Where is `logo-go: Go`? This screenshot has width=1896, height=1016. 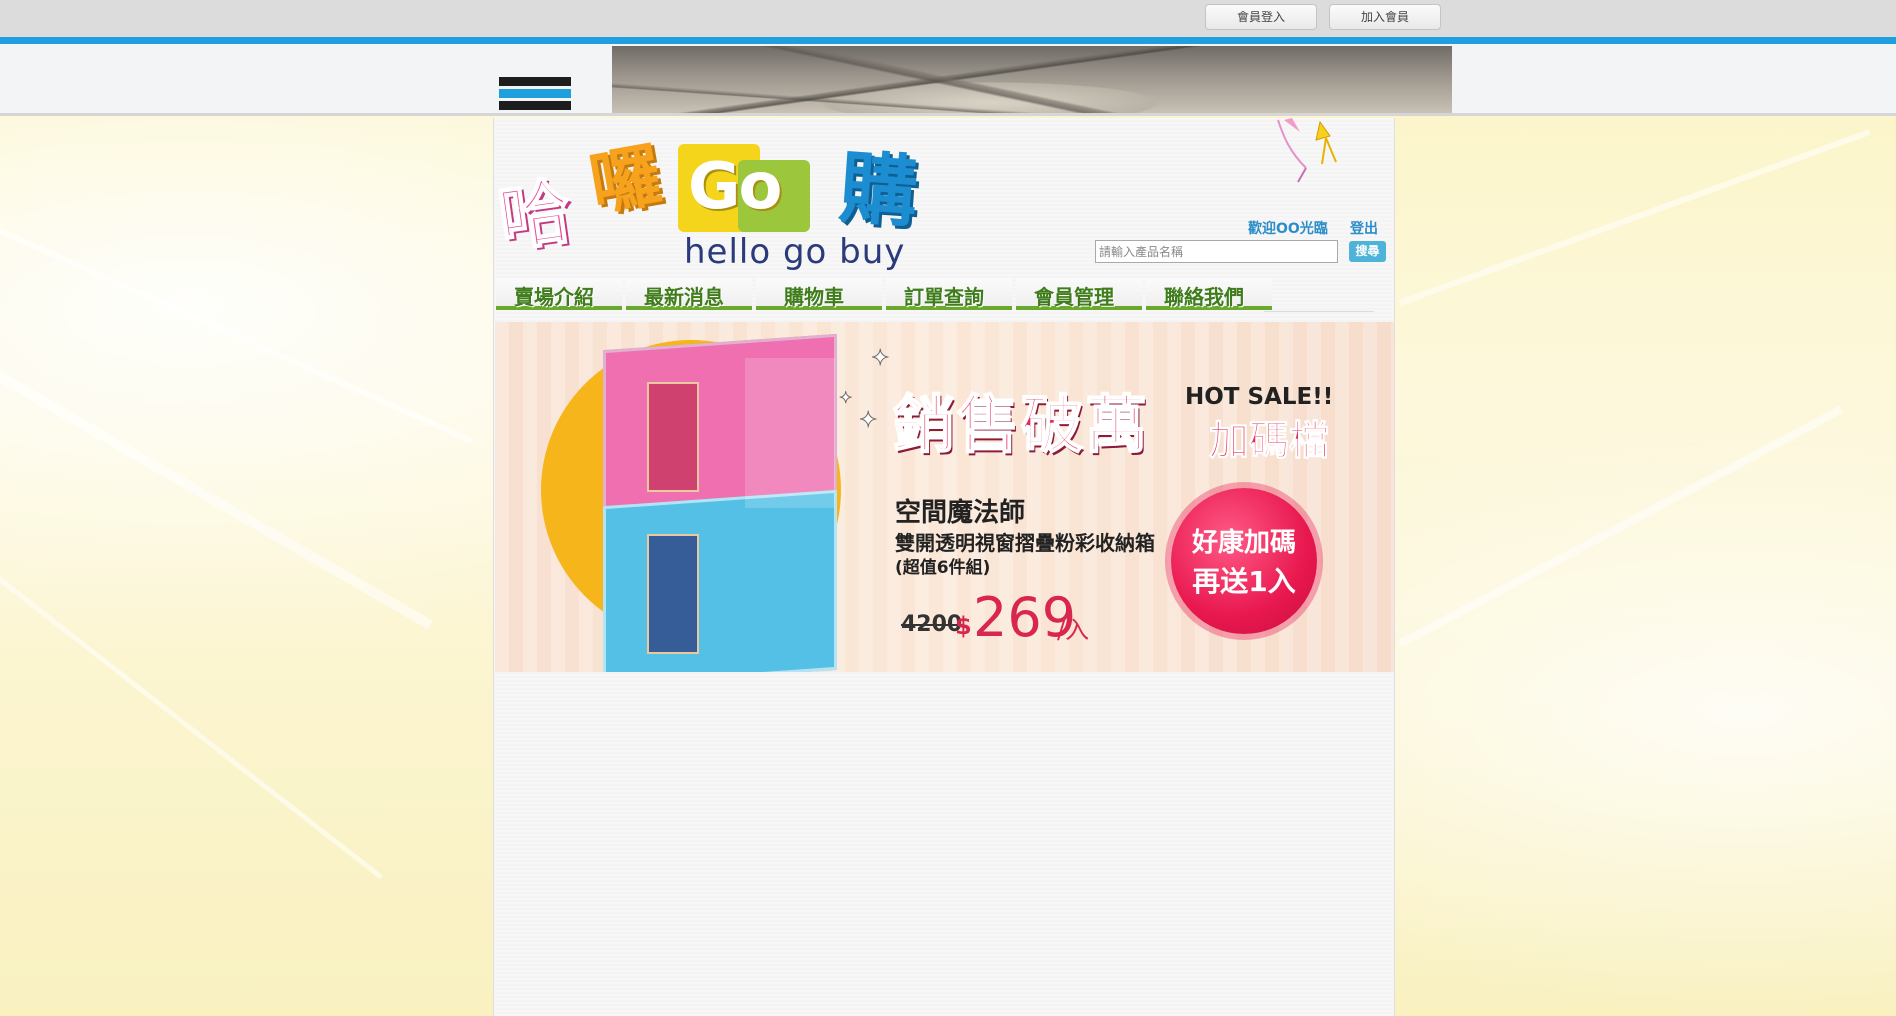 logo-go: Go is located at coordinates (735, 187).